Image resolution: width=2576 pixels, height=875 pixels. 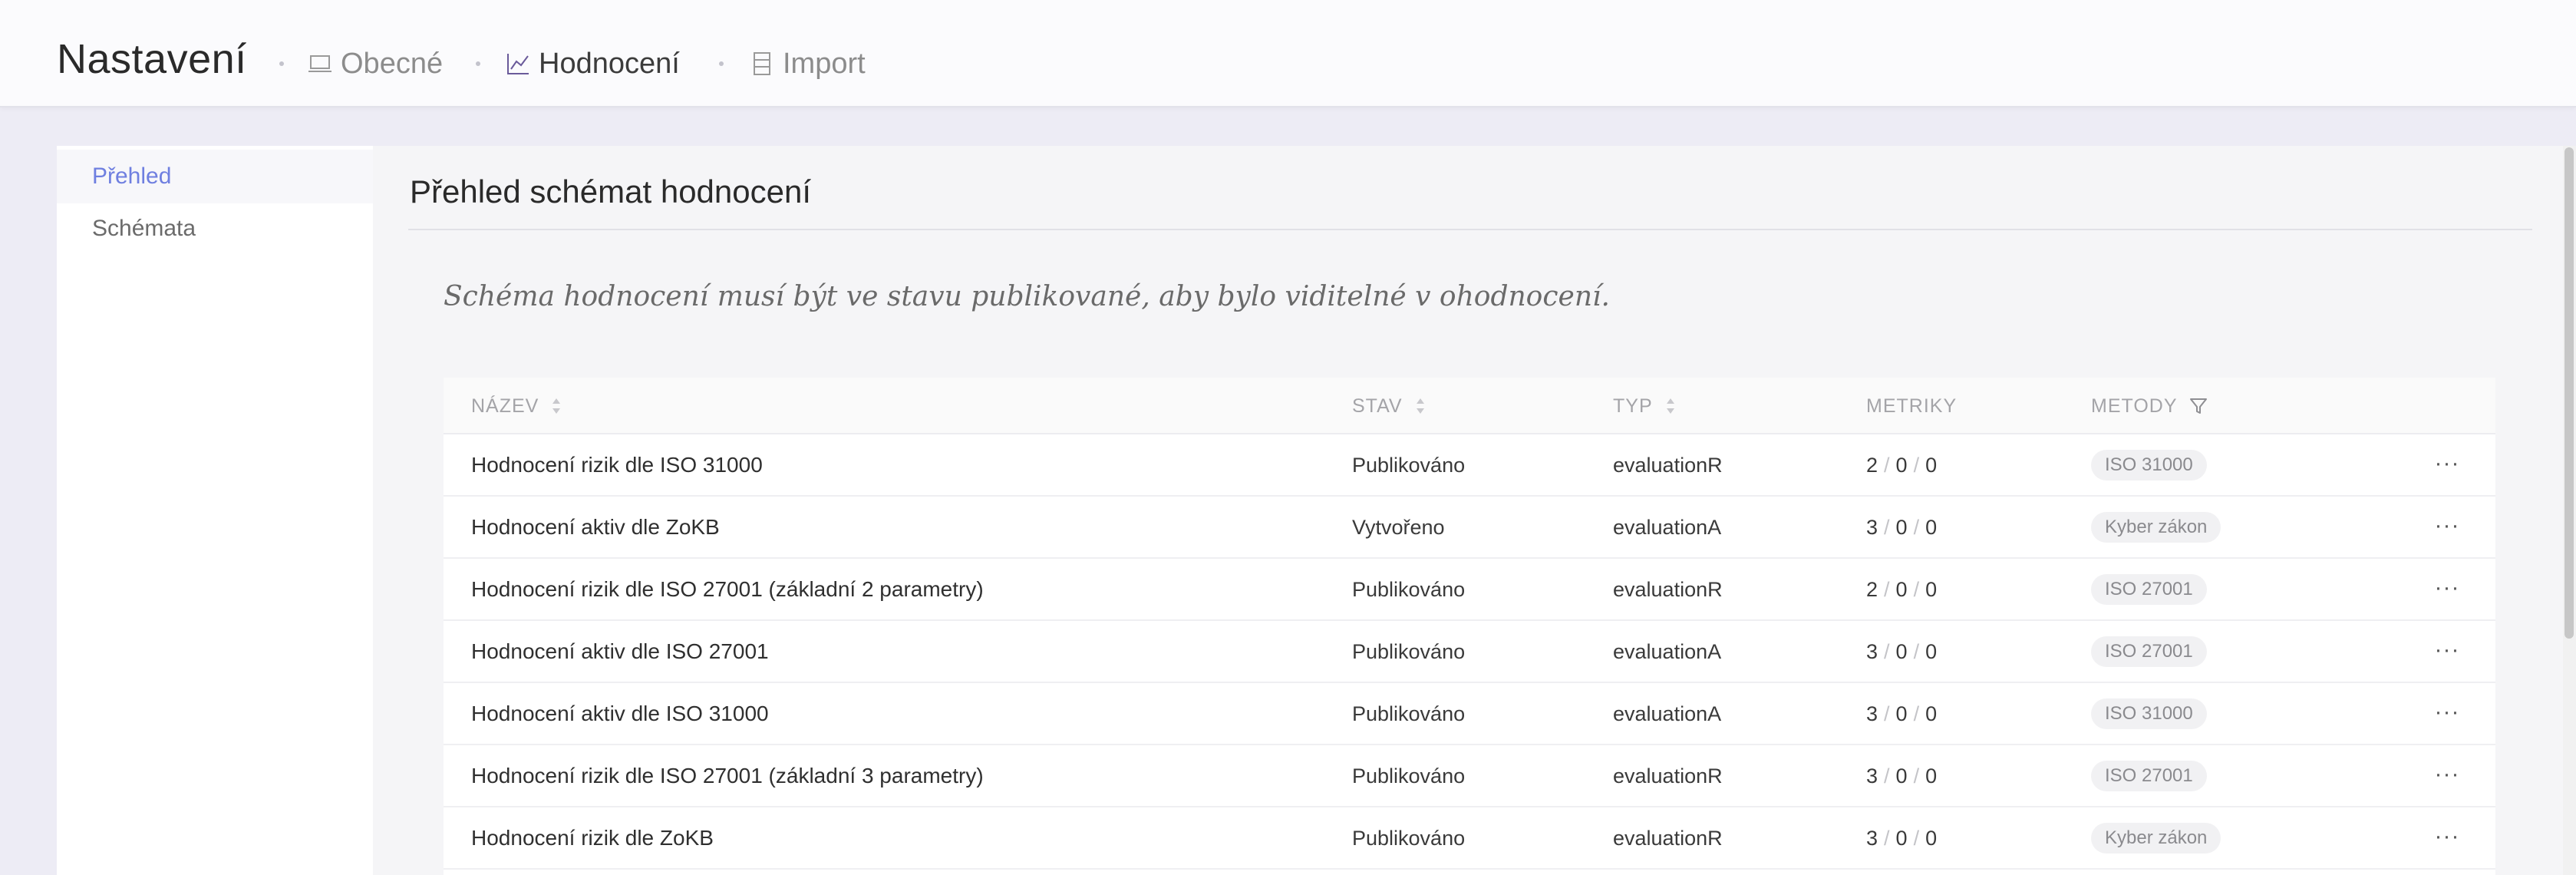 I want to click on sidebar-item-schemata: Schémata, so click(x=215, y=229).